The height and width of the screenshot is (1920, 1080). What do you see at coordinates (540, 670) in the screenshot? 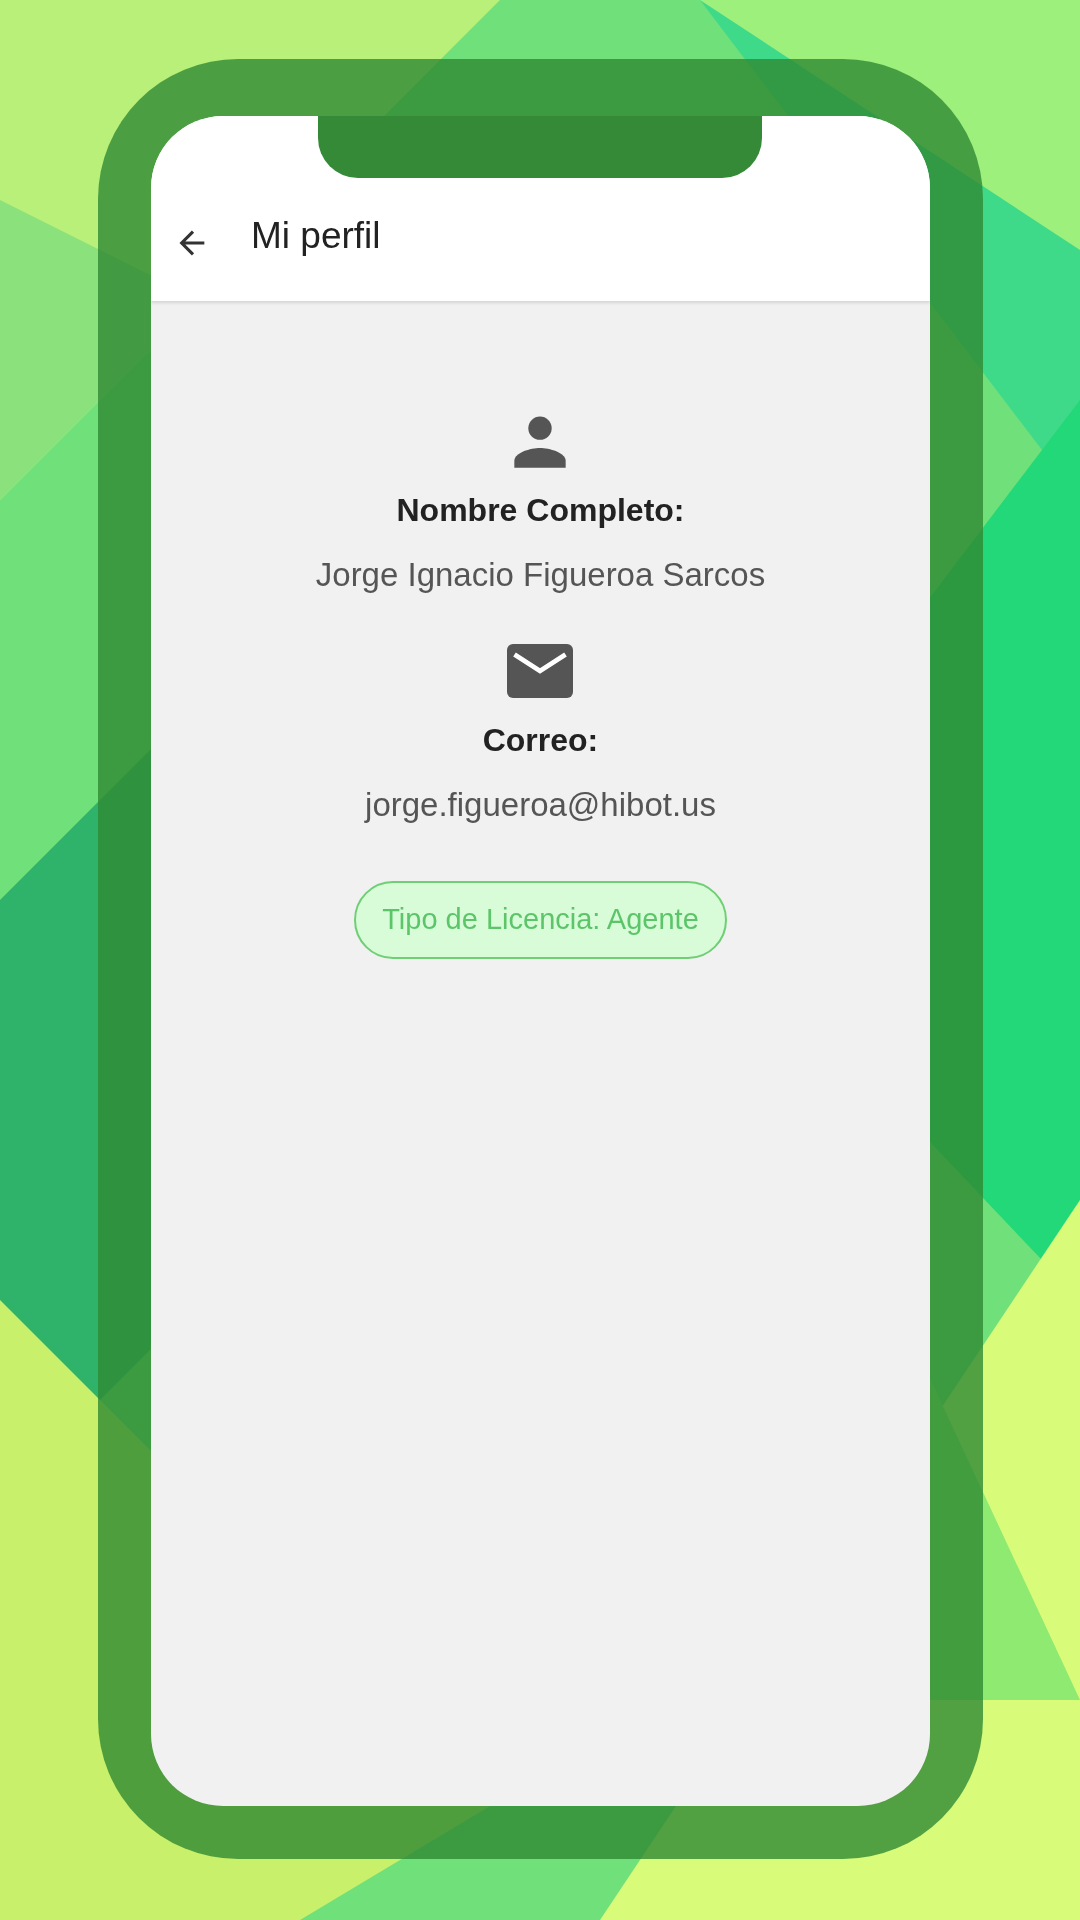
I see `mail-icon` at bounding box center [540, 670].